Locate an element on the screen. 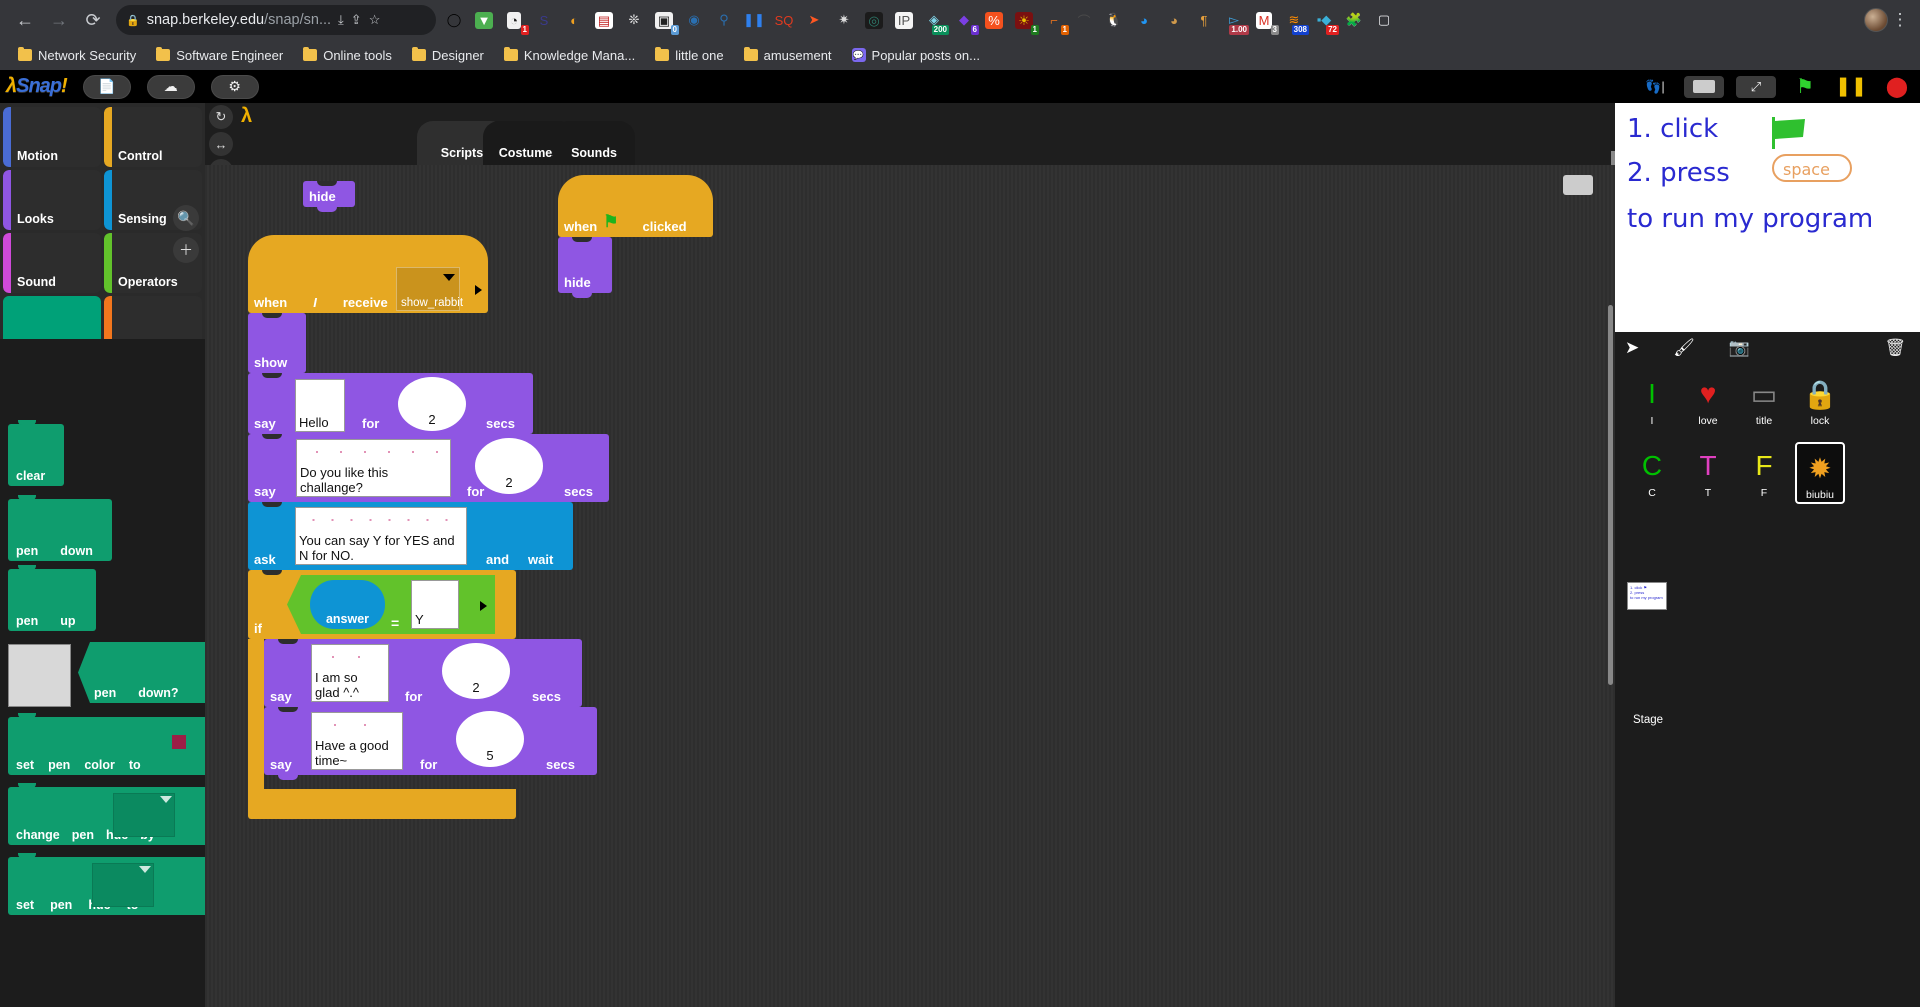  profile-avatar is located at coordinates (1876, 20).